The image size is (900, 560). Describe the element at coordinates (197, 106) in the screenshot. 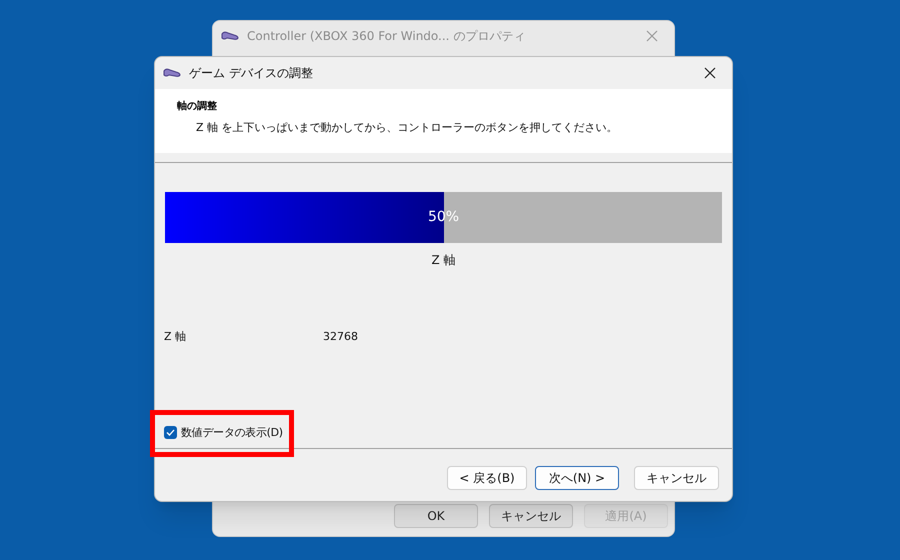

I see `step-heading: 軸の調整` at that location.